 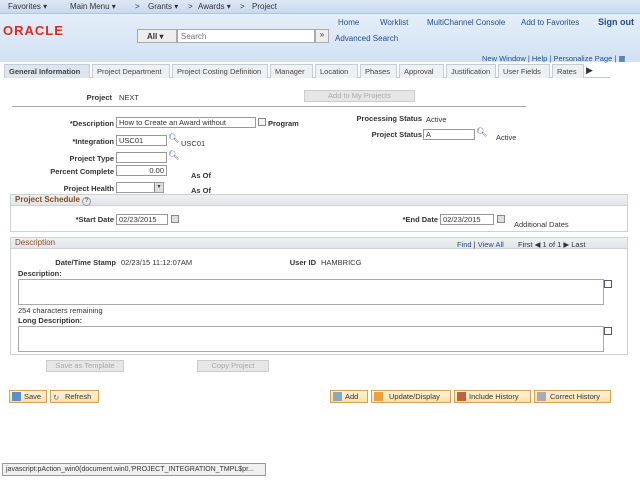 I want to click on first-link: First, so click(x=525, y=244).